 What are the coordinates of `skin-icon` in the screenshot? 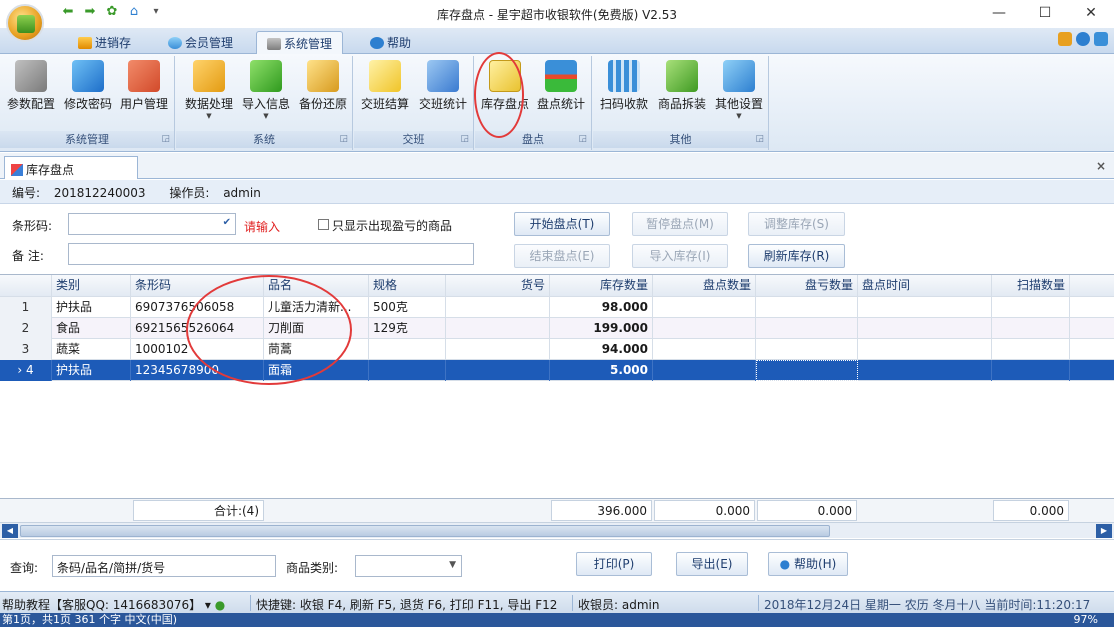 It's located at (1101, 39).